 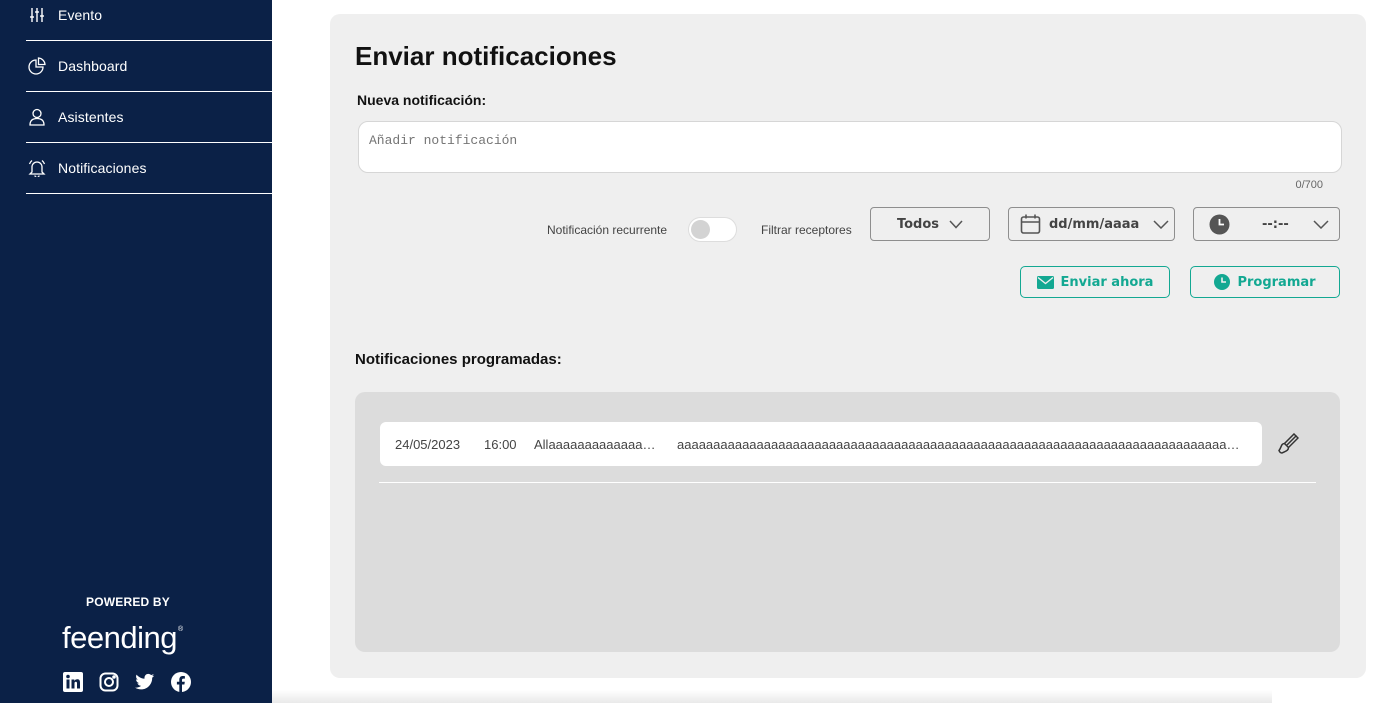 What do you see at coordinates (181, 682) in the screenshot?
I see `facebook-icon` at bounding box center [181, 682].